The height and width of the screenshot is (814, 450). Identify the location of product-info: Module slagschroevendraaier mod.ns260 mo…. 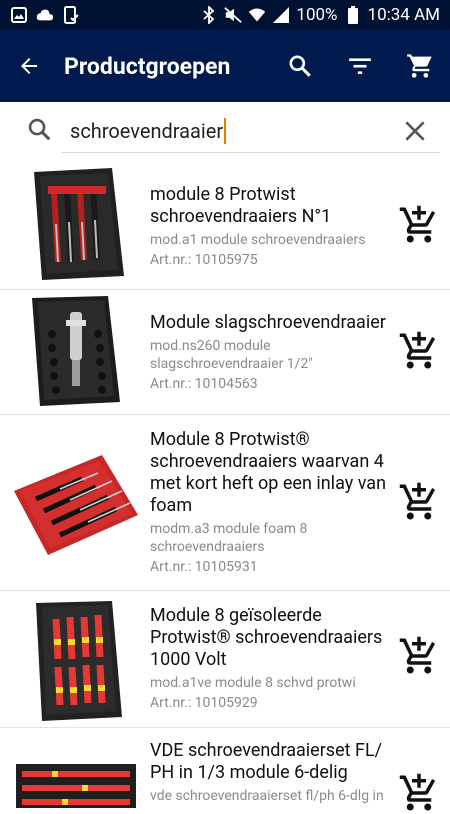
(275, 352).